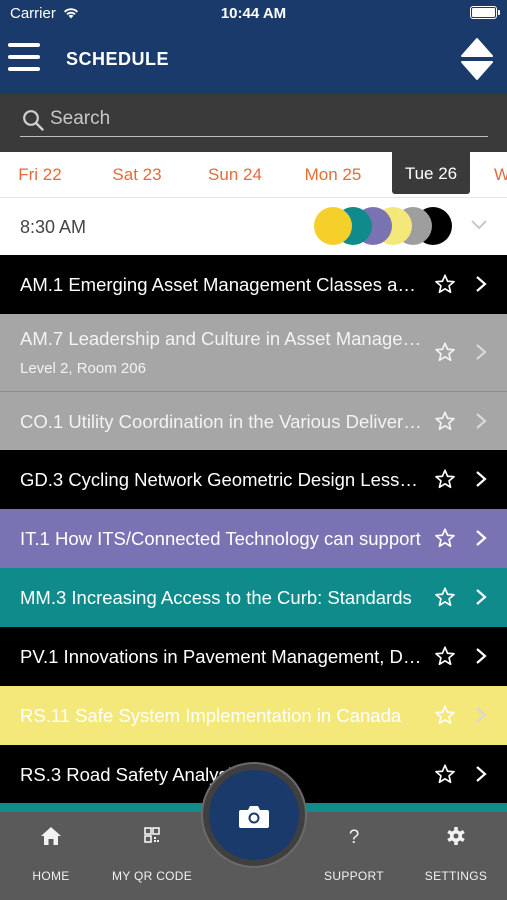  Describe the element at coordinates (152, 876) in the screenshot. I see `nav-label: MY QR CODE` at that location.